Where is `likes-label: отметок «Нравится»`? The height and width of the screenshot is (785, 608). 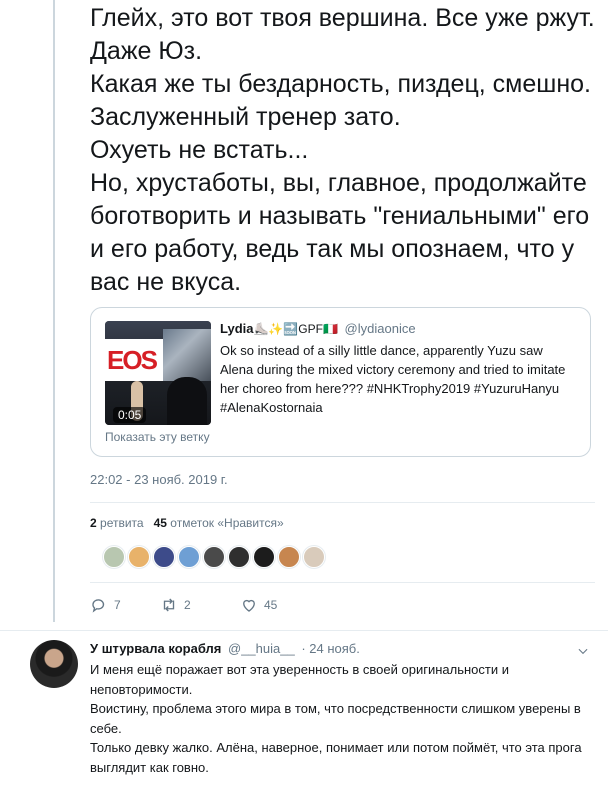 likes-label: отметок «Нравится» is located at coordinates (227, 523).